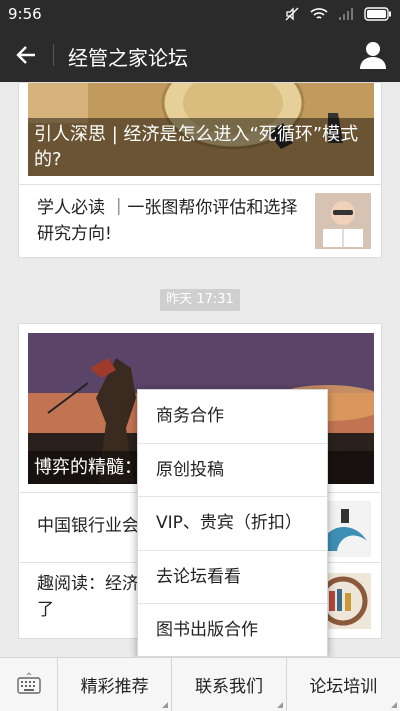  Describe the element at coordinates (88, 526) in the screenshot. I see `article-row-title: 中国银行业会` at that location.